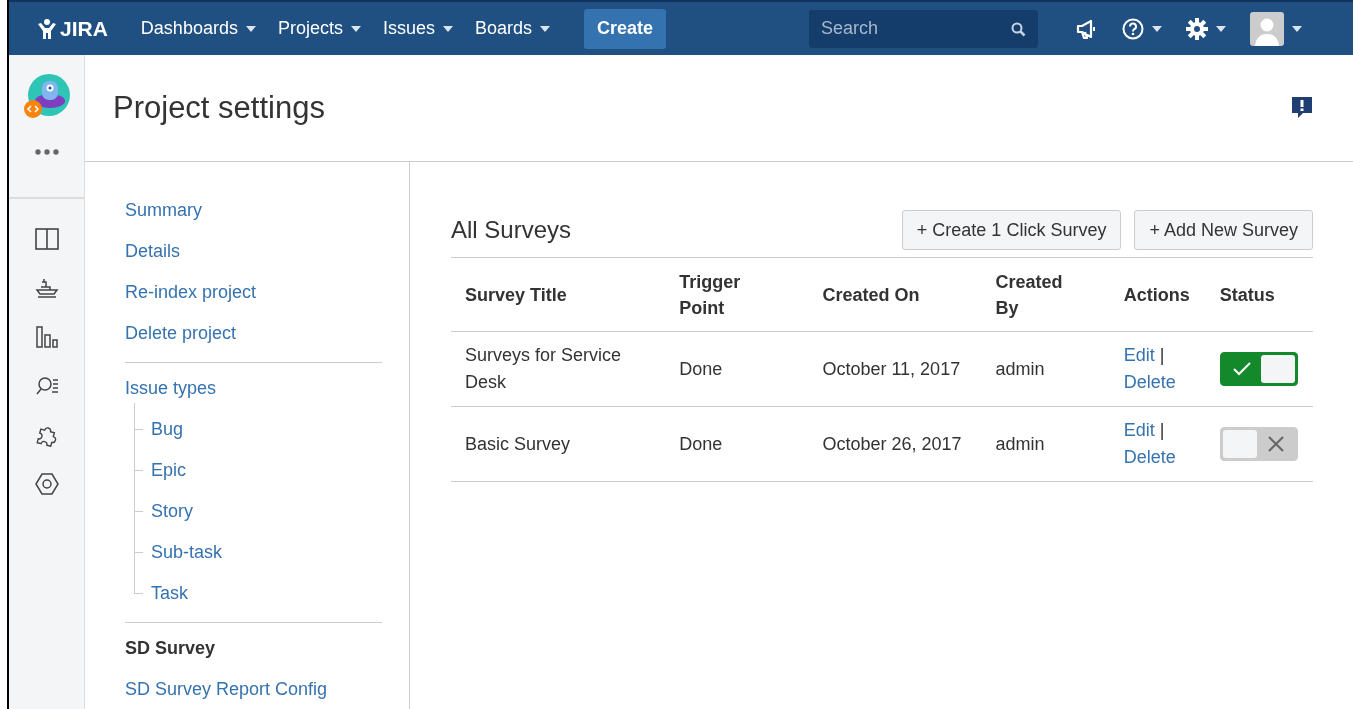 This screenshot has width=1353, height=709. I want to click on section-title: All Surveys, so click(512, 230).